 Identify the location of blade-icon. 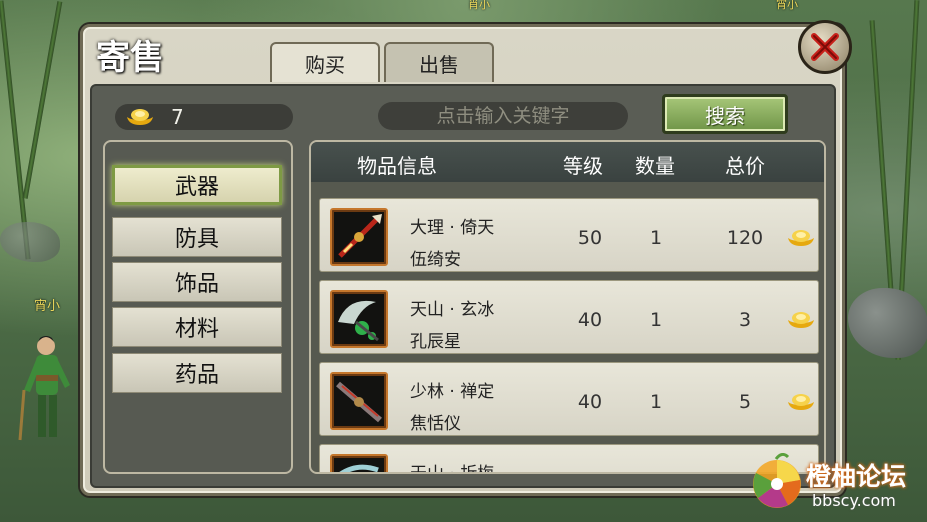
(359, 319).